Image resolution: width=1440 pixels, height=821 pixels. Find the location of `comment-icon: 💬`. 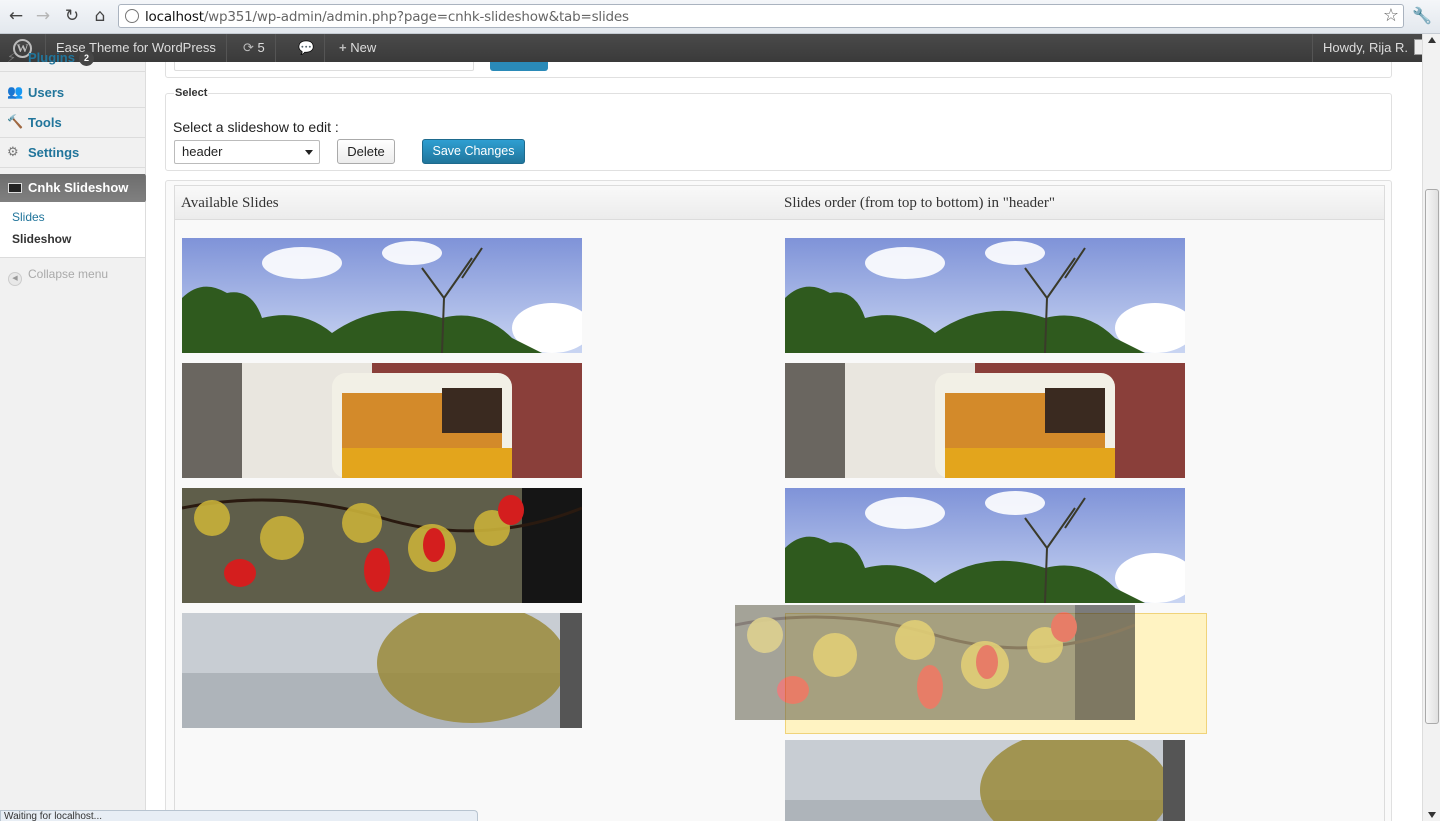

comment-icon: 💬 is located at coordinates (306, 48).